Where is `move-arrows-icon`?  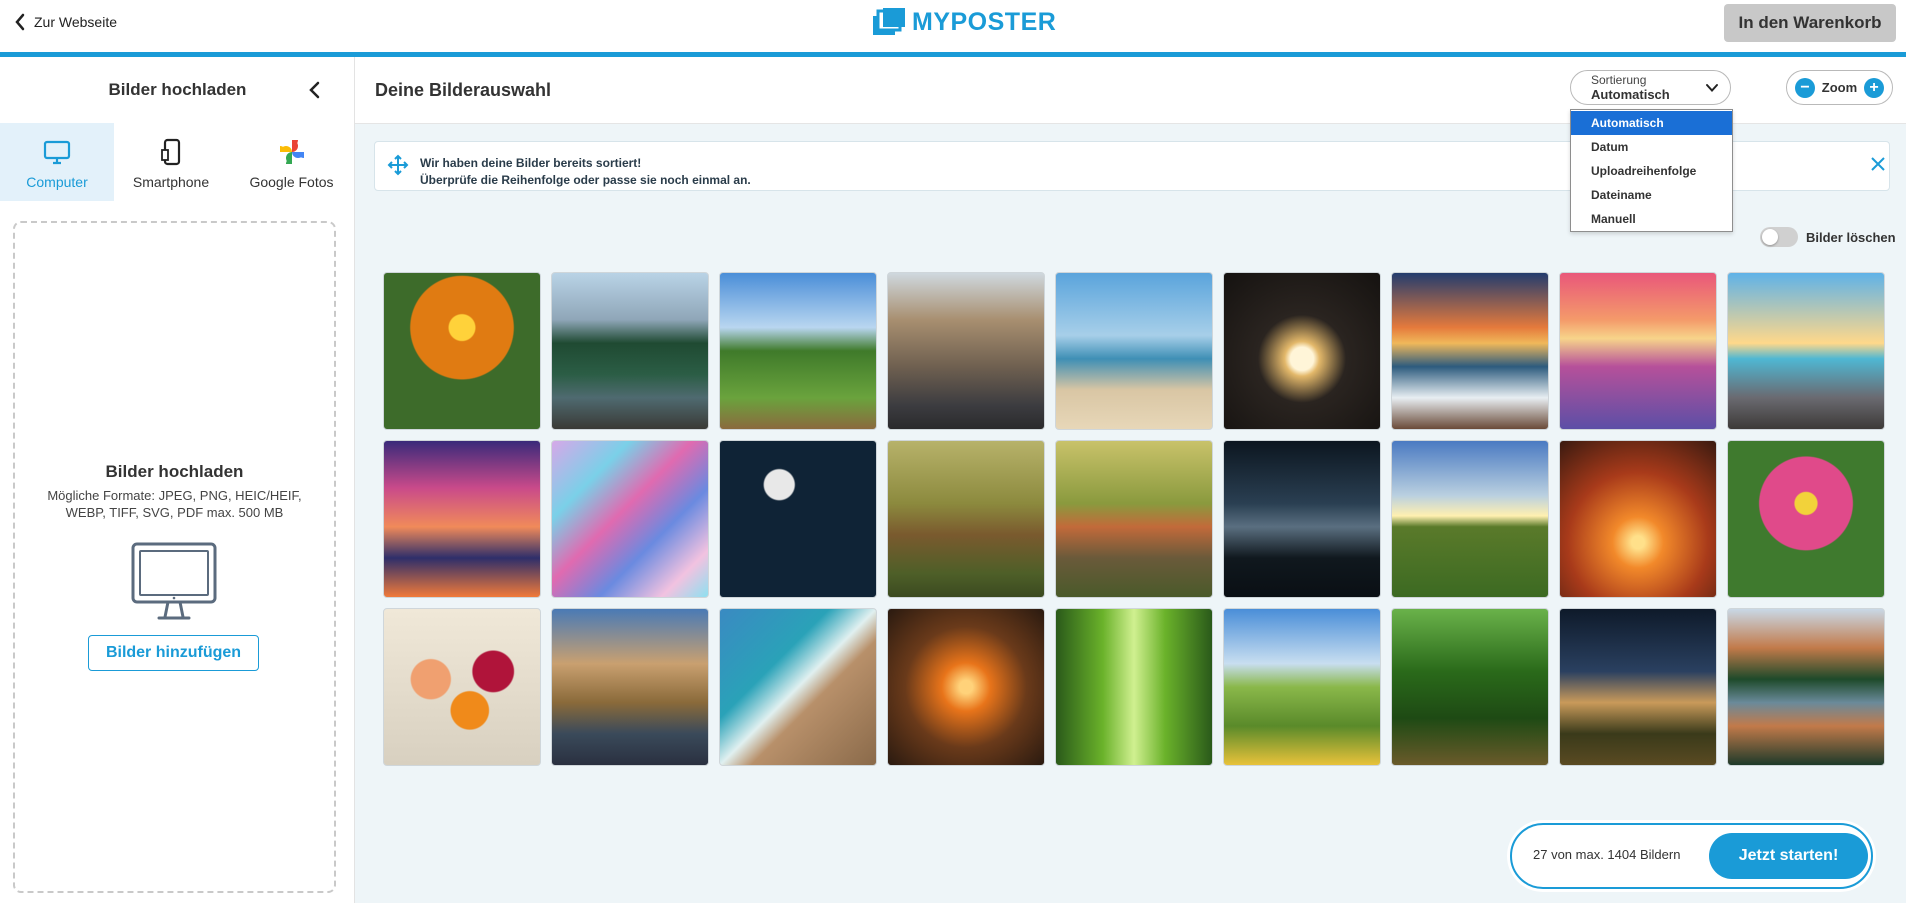
move-arrows-icon is located at coordinates (398, 165).